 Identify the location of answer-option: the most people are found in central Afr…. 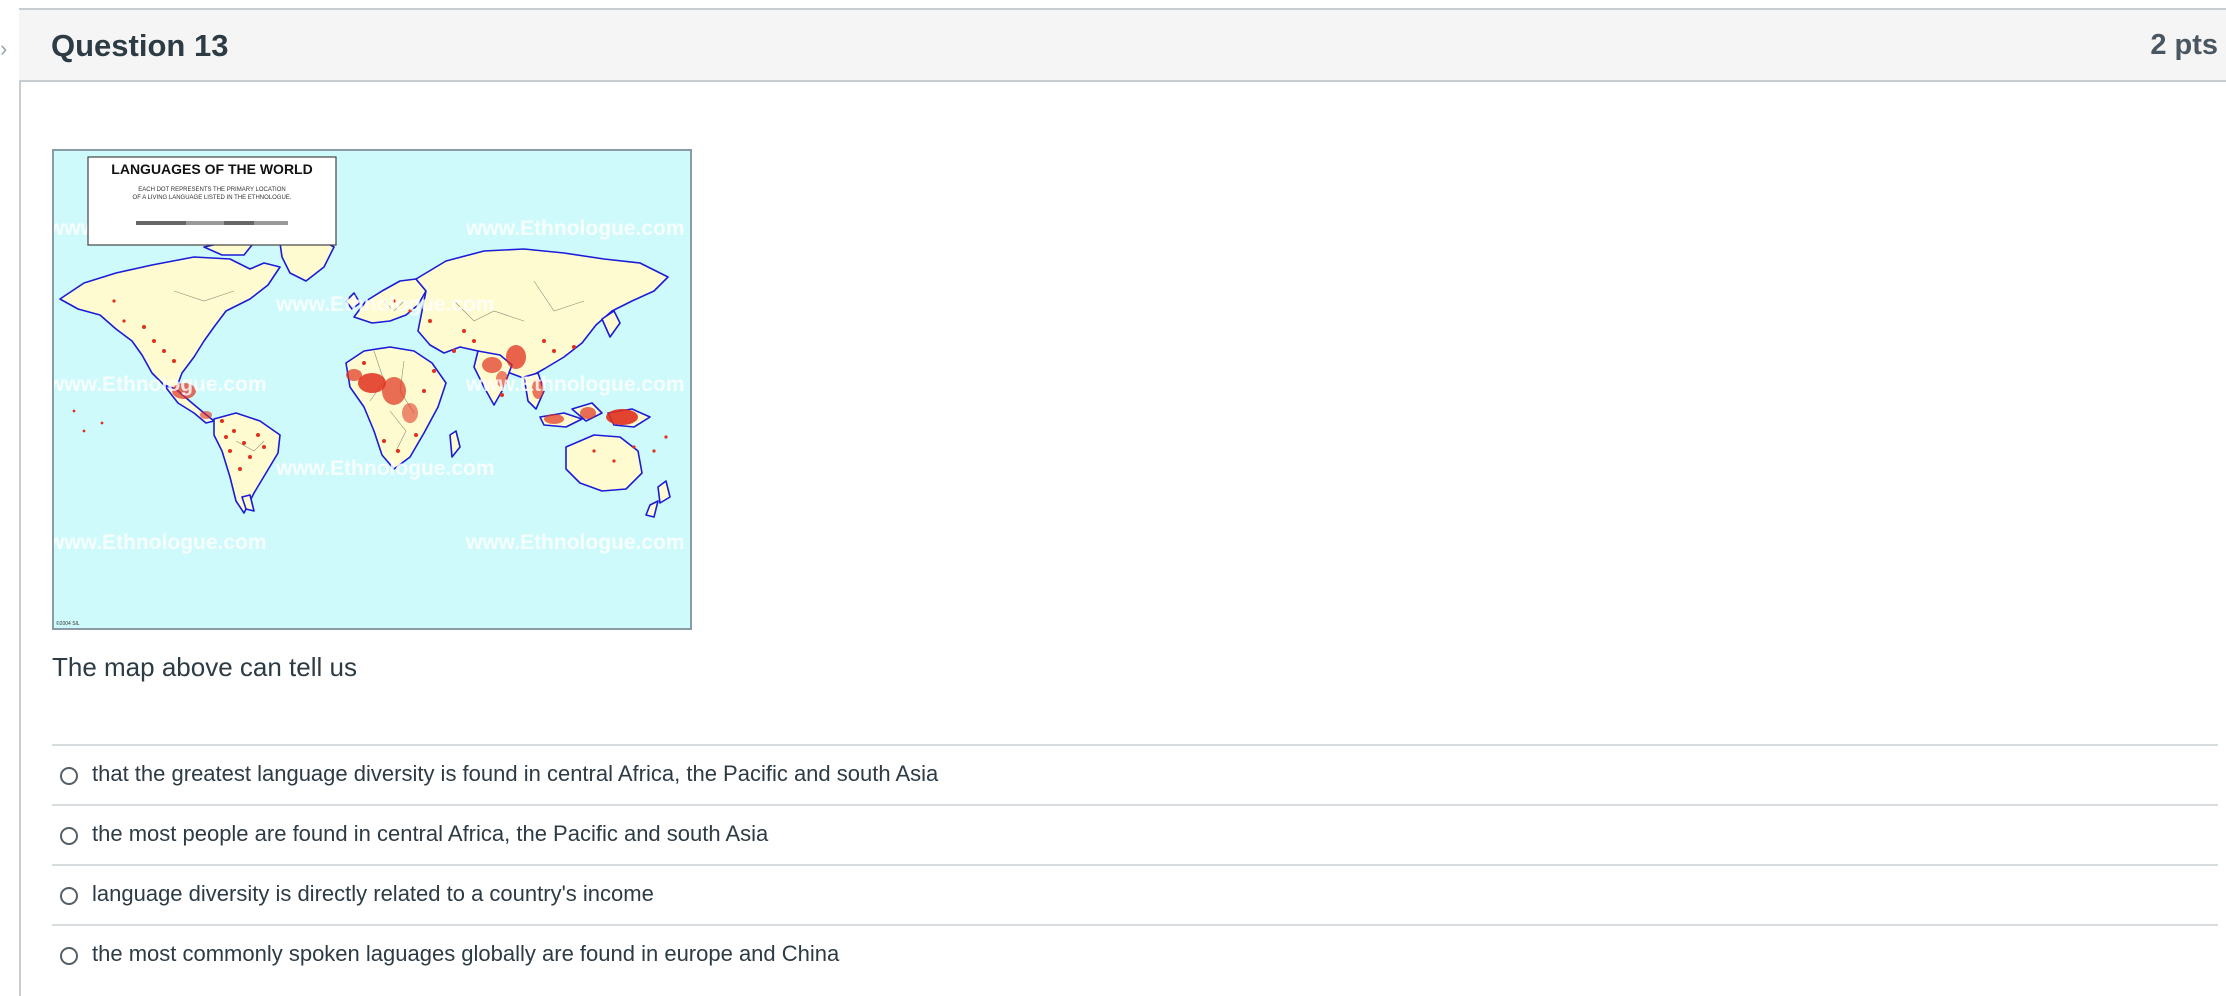
(1135, 834).